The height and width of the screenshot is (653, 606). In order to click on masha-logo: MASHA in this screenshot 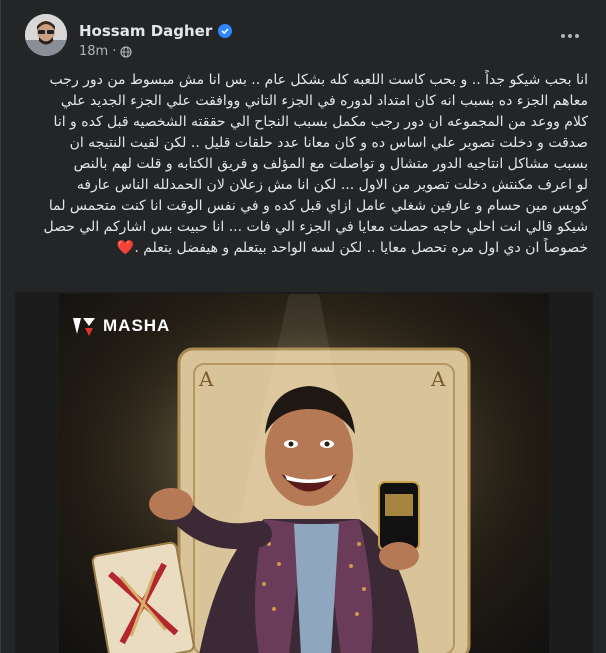, I will do `click(120, 326)`.